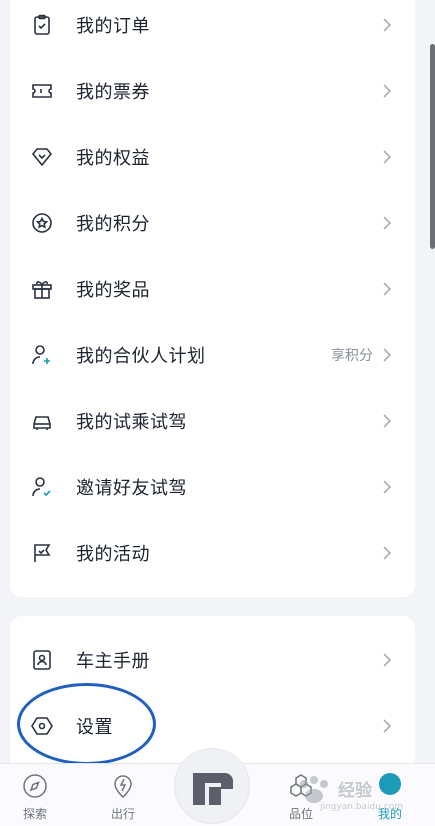  Describe the element at coordinates (432, 146) in the screenshot. I see `scrollbar` at that location.